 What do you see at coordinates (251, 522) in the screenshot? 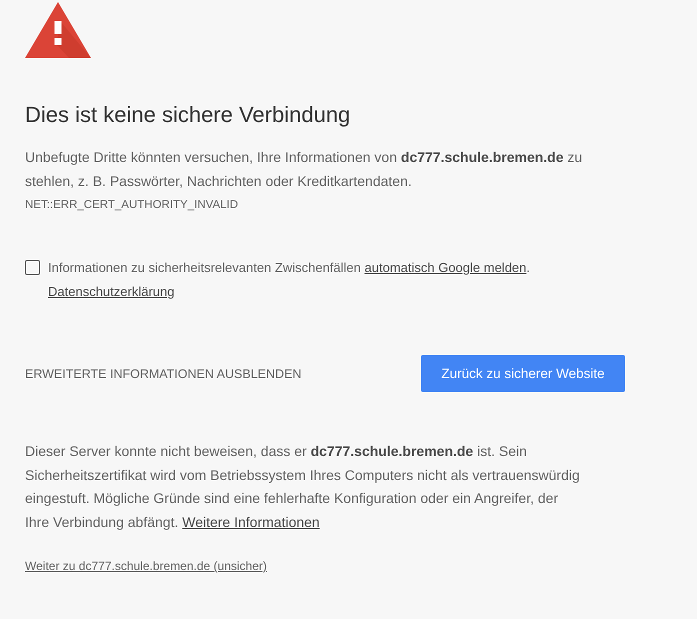
I see `learn-more-link: Weitere Informationen` at bounding box center [251, 522].